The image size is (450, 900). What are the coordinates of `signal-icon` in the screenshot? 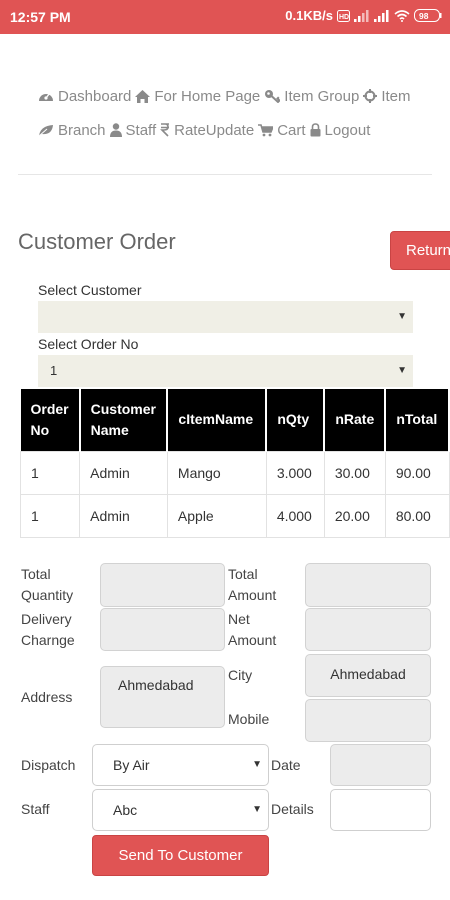 It's located at (362, 15).